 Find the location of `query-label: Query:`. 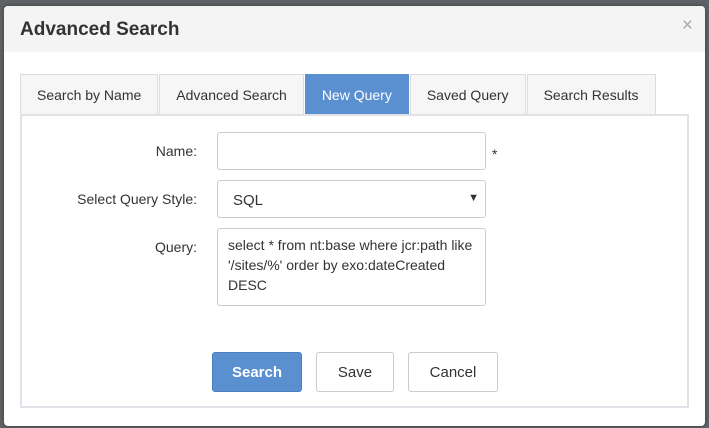

query-label: Query: is located at coordinates (175, 247).